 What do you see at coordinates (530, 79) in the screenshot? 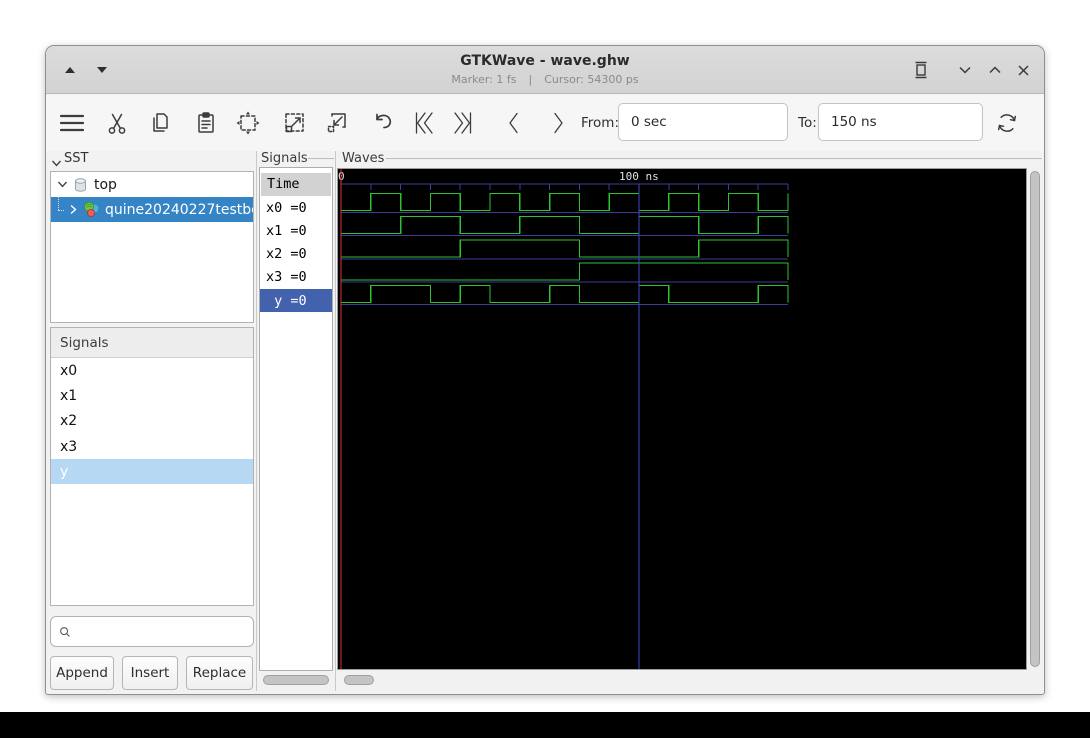
I see `status-pipe: |` at bounding box center [530, 79].